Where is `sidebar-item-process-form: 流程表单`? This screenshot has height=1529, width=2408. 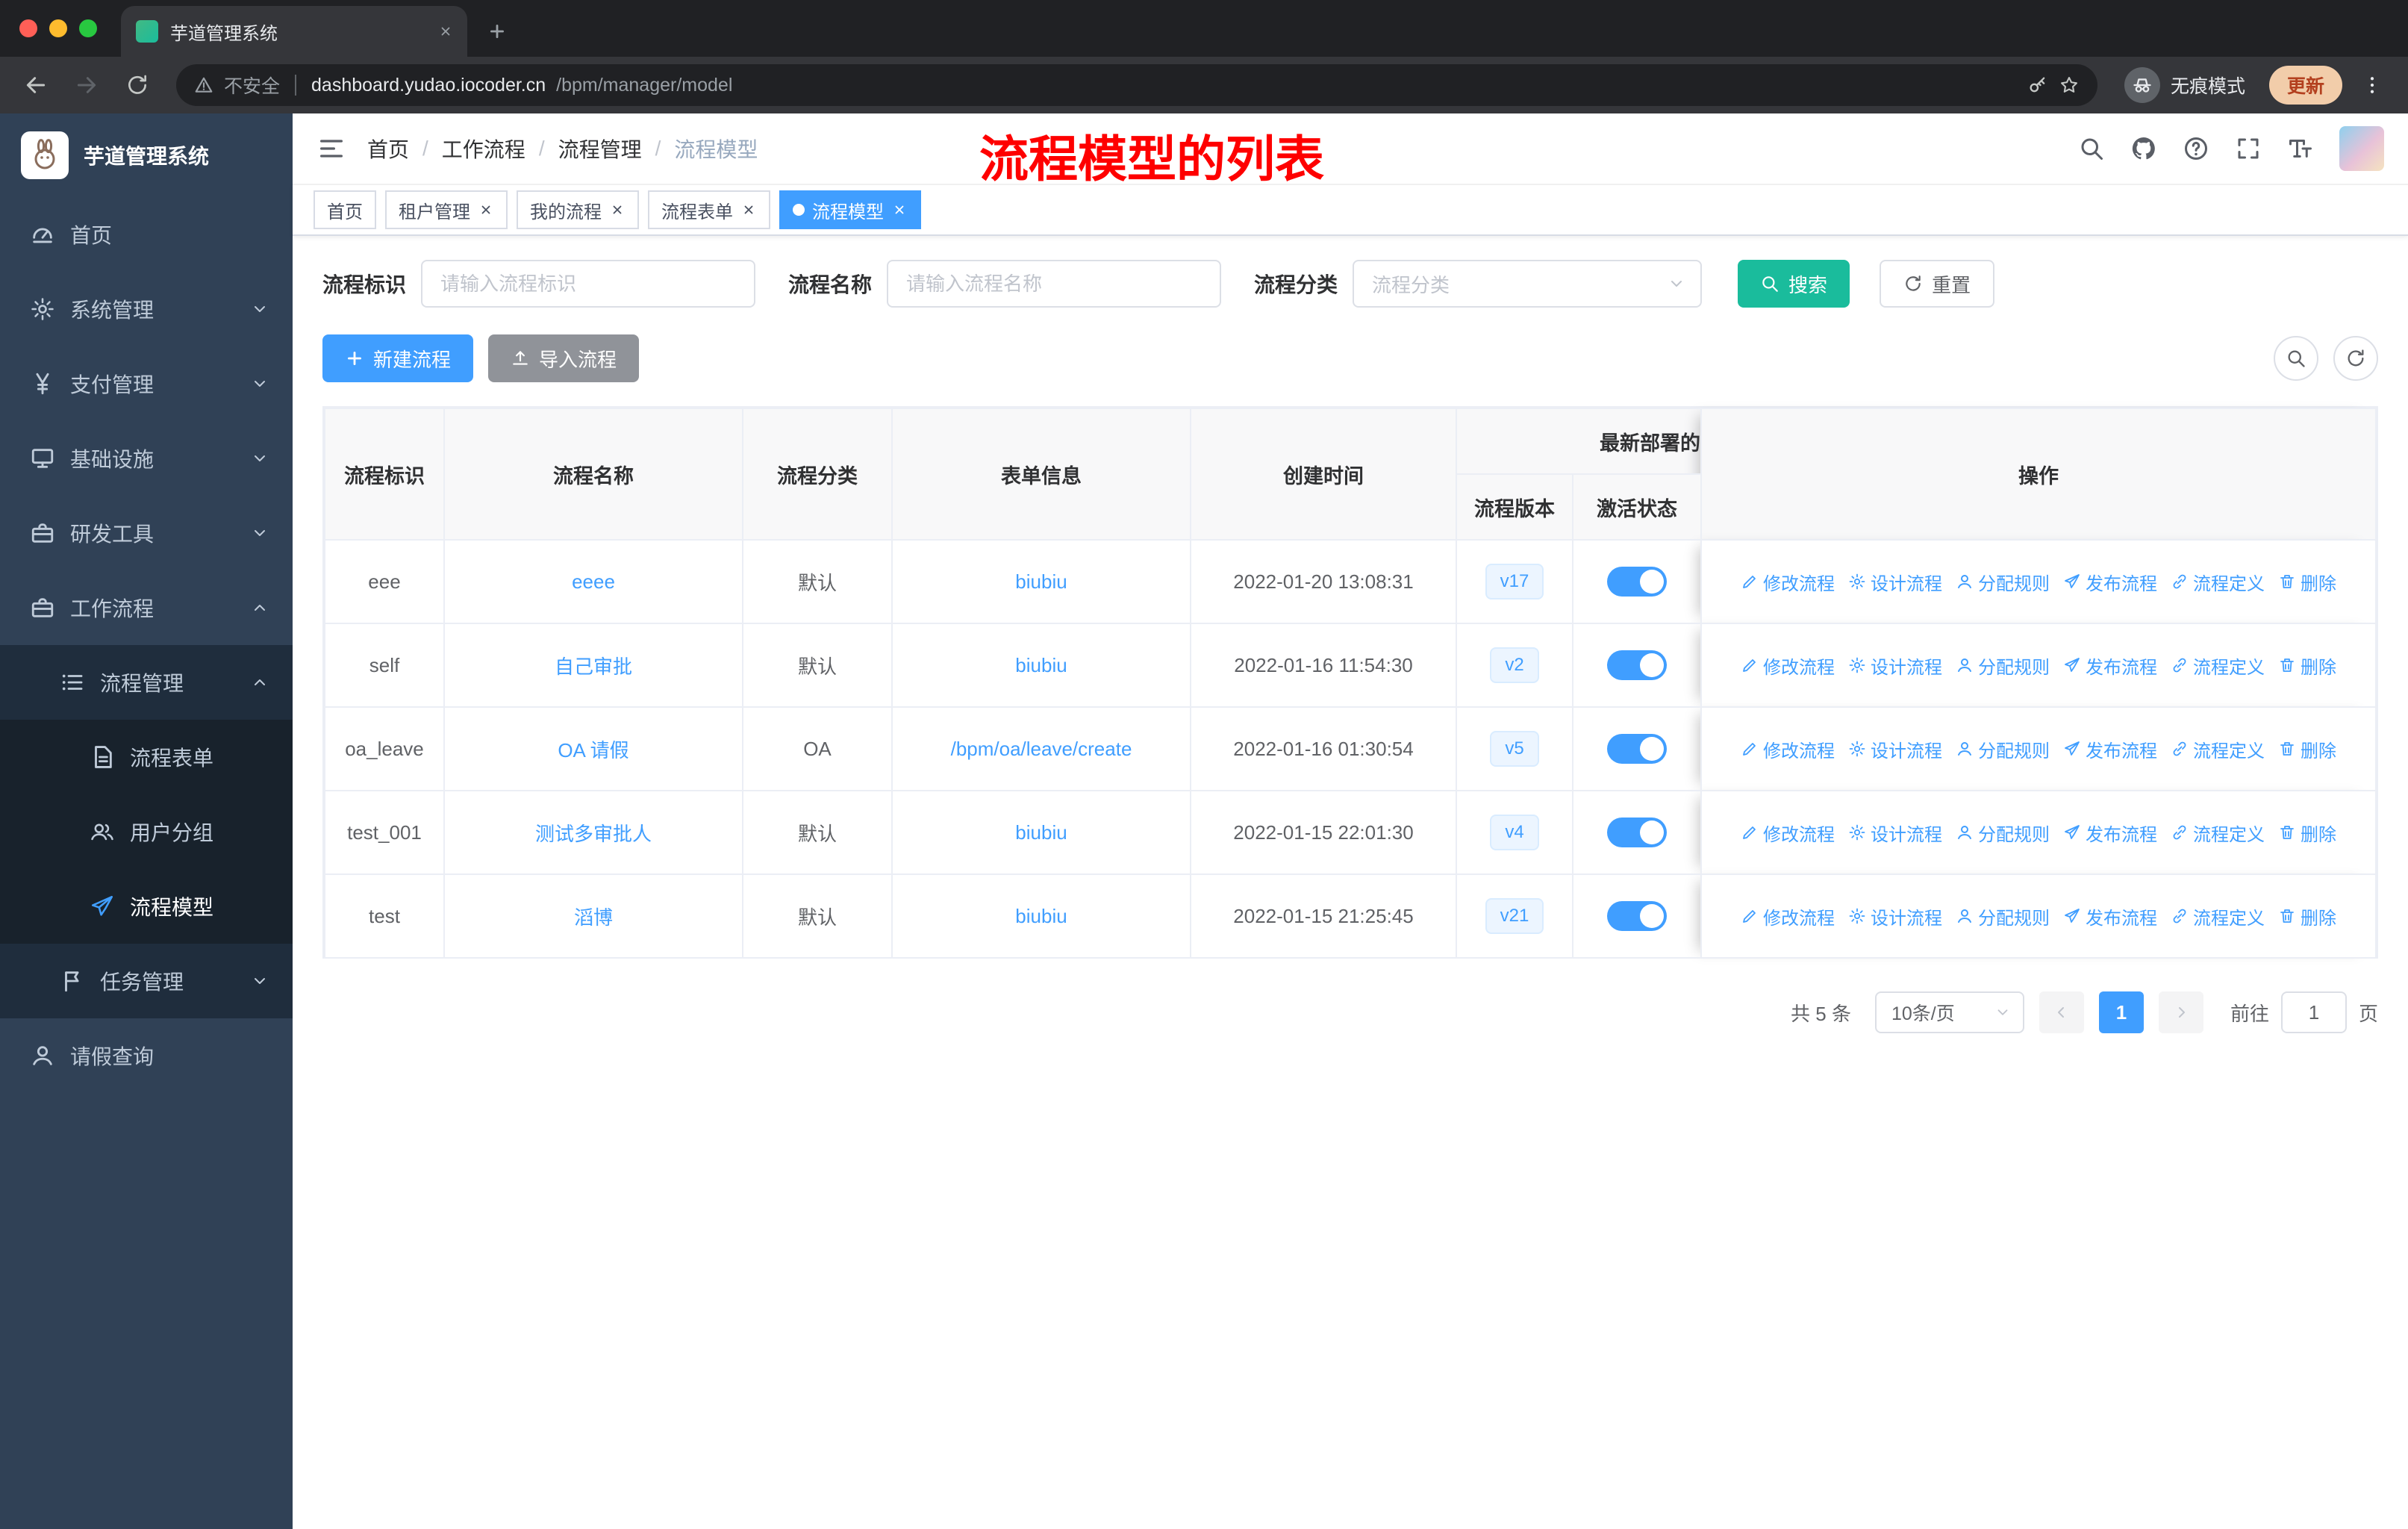
sidebar-item-process-form: 流程表单 is located at coordinates (146, 757).